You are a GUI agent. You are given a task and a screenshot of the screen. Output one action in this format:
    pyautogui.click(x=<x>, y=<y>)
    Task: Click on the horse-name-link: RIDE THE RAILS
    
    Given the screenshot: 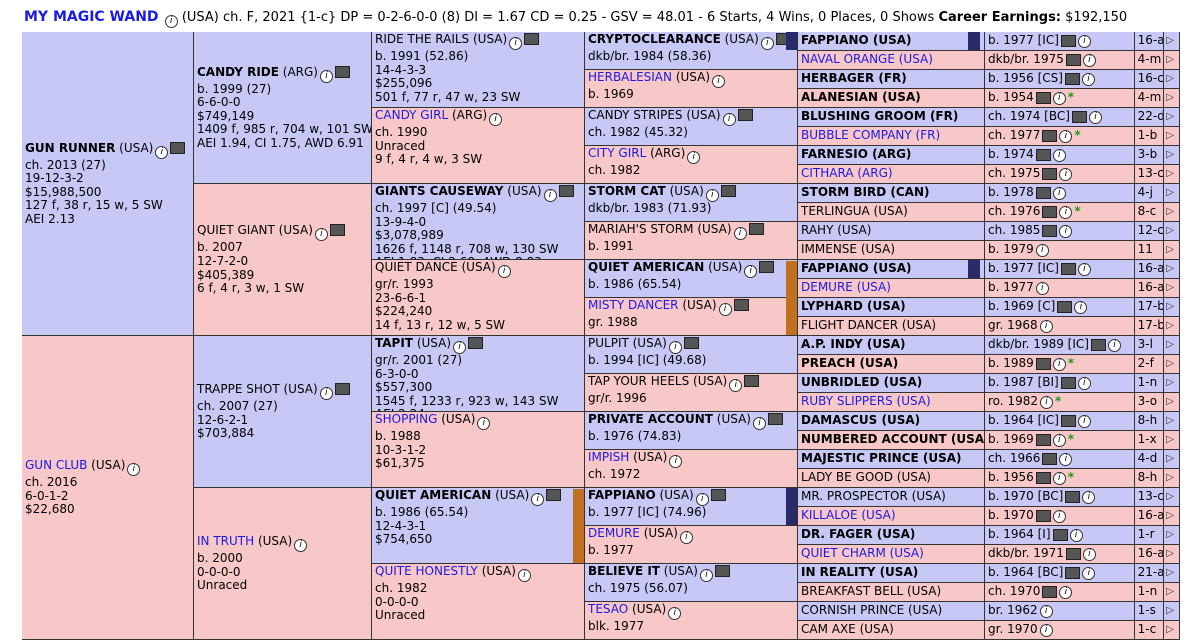 What is the action you would take?
    pyautogui.click(x=422, y=39)
    